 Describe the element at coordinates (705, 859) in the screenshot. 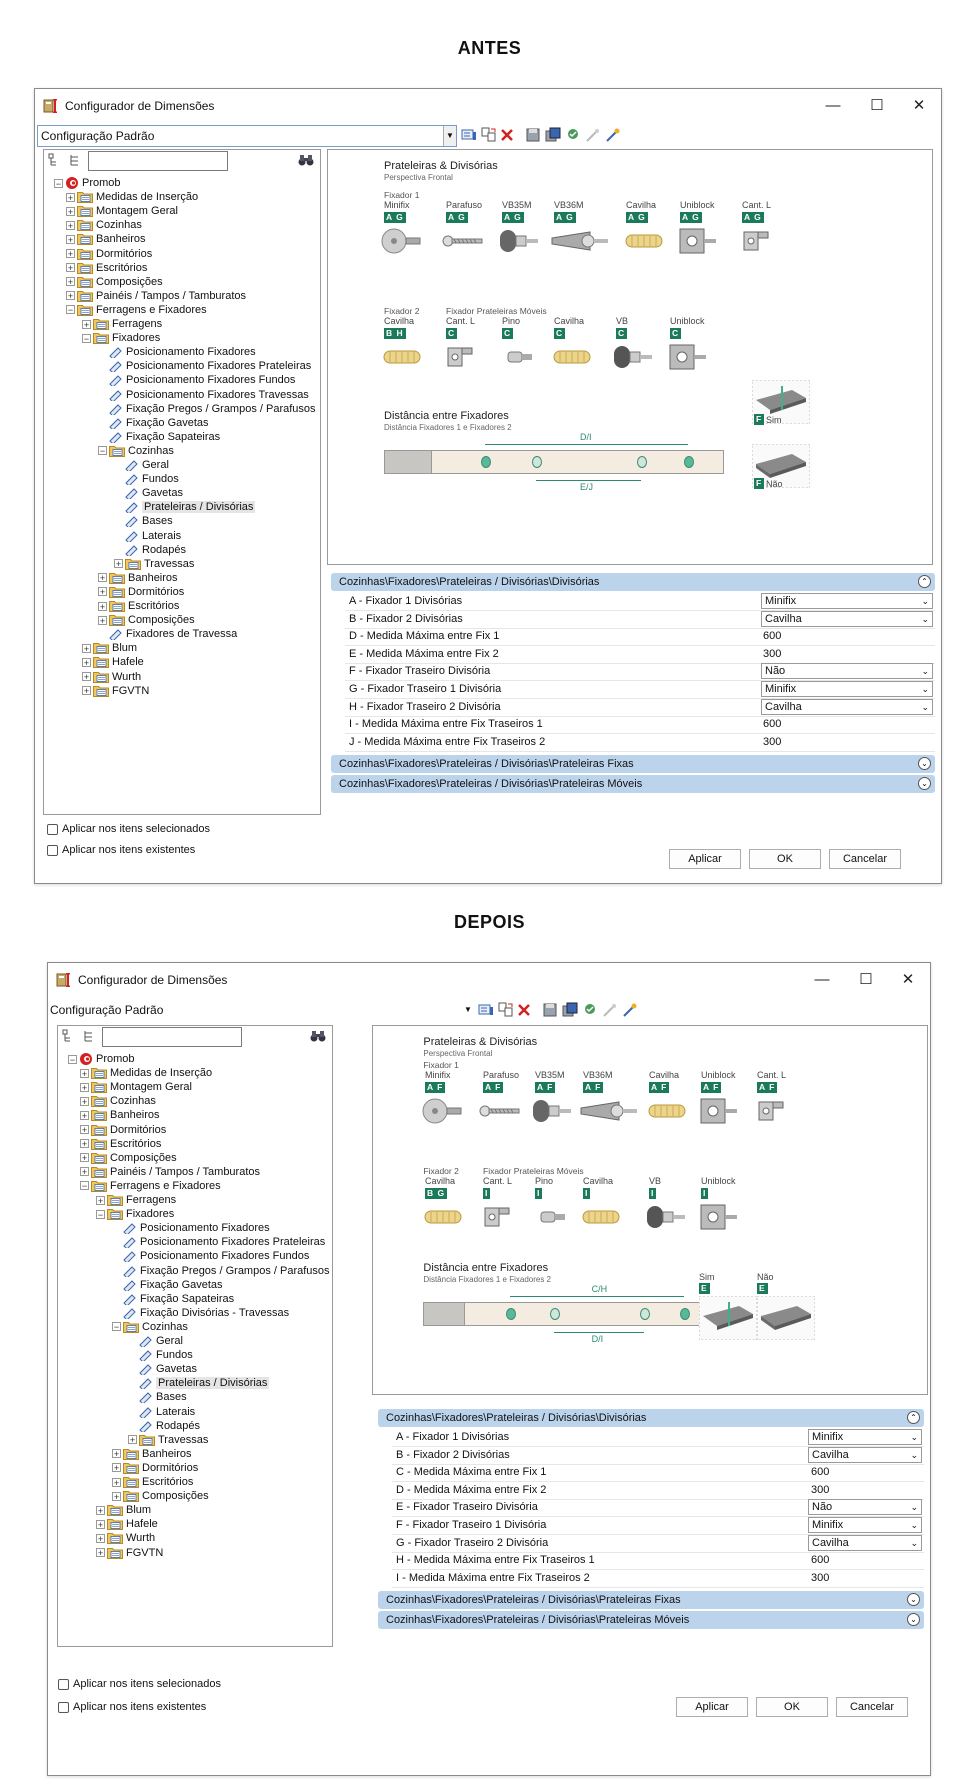

I see `apply-button: Aplicar` at that location.